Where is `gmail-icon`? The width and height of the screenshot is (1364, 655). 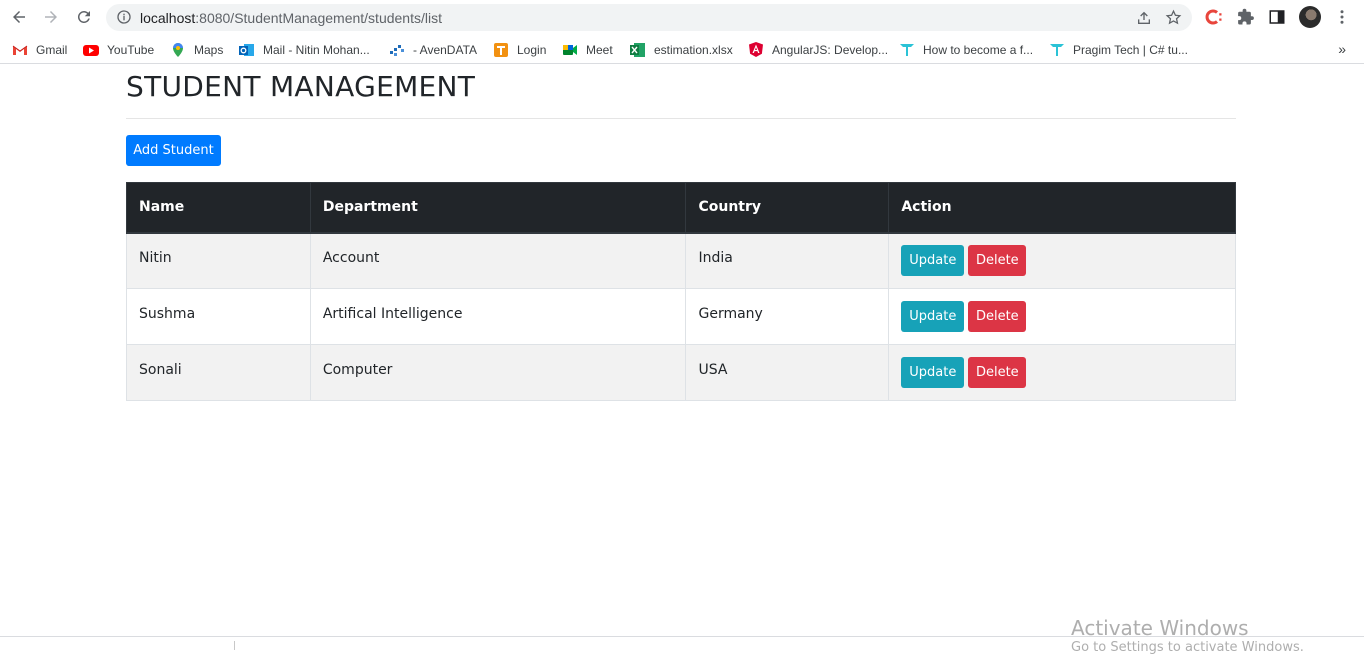
gmail-icon is located at coordinates (20, 50).